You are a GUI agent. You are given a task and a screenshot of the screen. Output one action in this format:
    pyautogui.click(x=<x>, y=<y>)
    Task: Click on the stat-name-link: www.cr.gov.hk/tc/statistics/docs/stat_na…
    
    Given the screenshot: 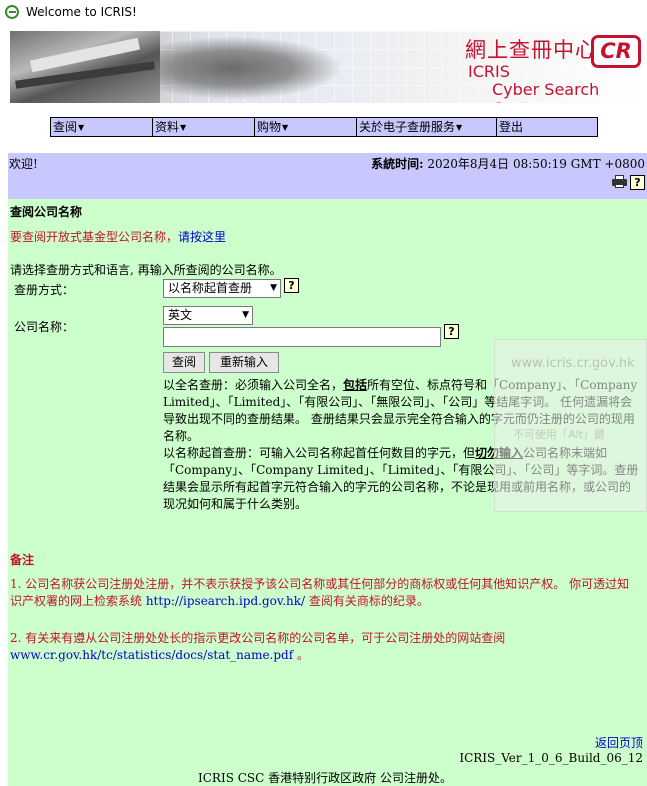 What is the action you would take?
    pyautogui.click(x=151, y=655)
    